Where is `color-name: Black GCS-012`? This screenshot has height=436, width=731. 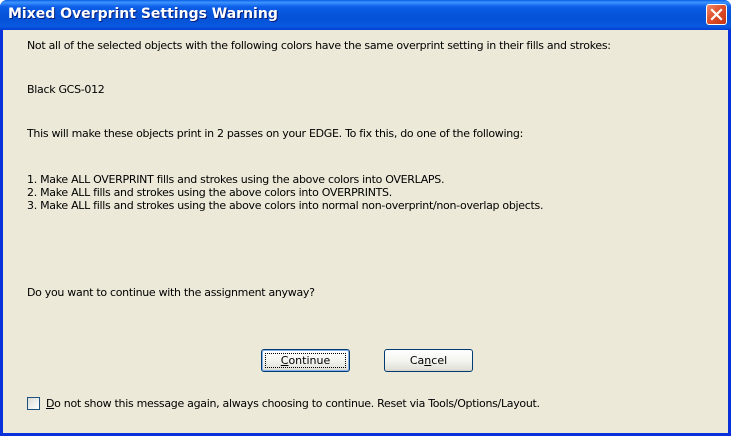
color-name: Black GCS-012 is located at coordinates (66, 89).